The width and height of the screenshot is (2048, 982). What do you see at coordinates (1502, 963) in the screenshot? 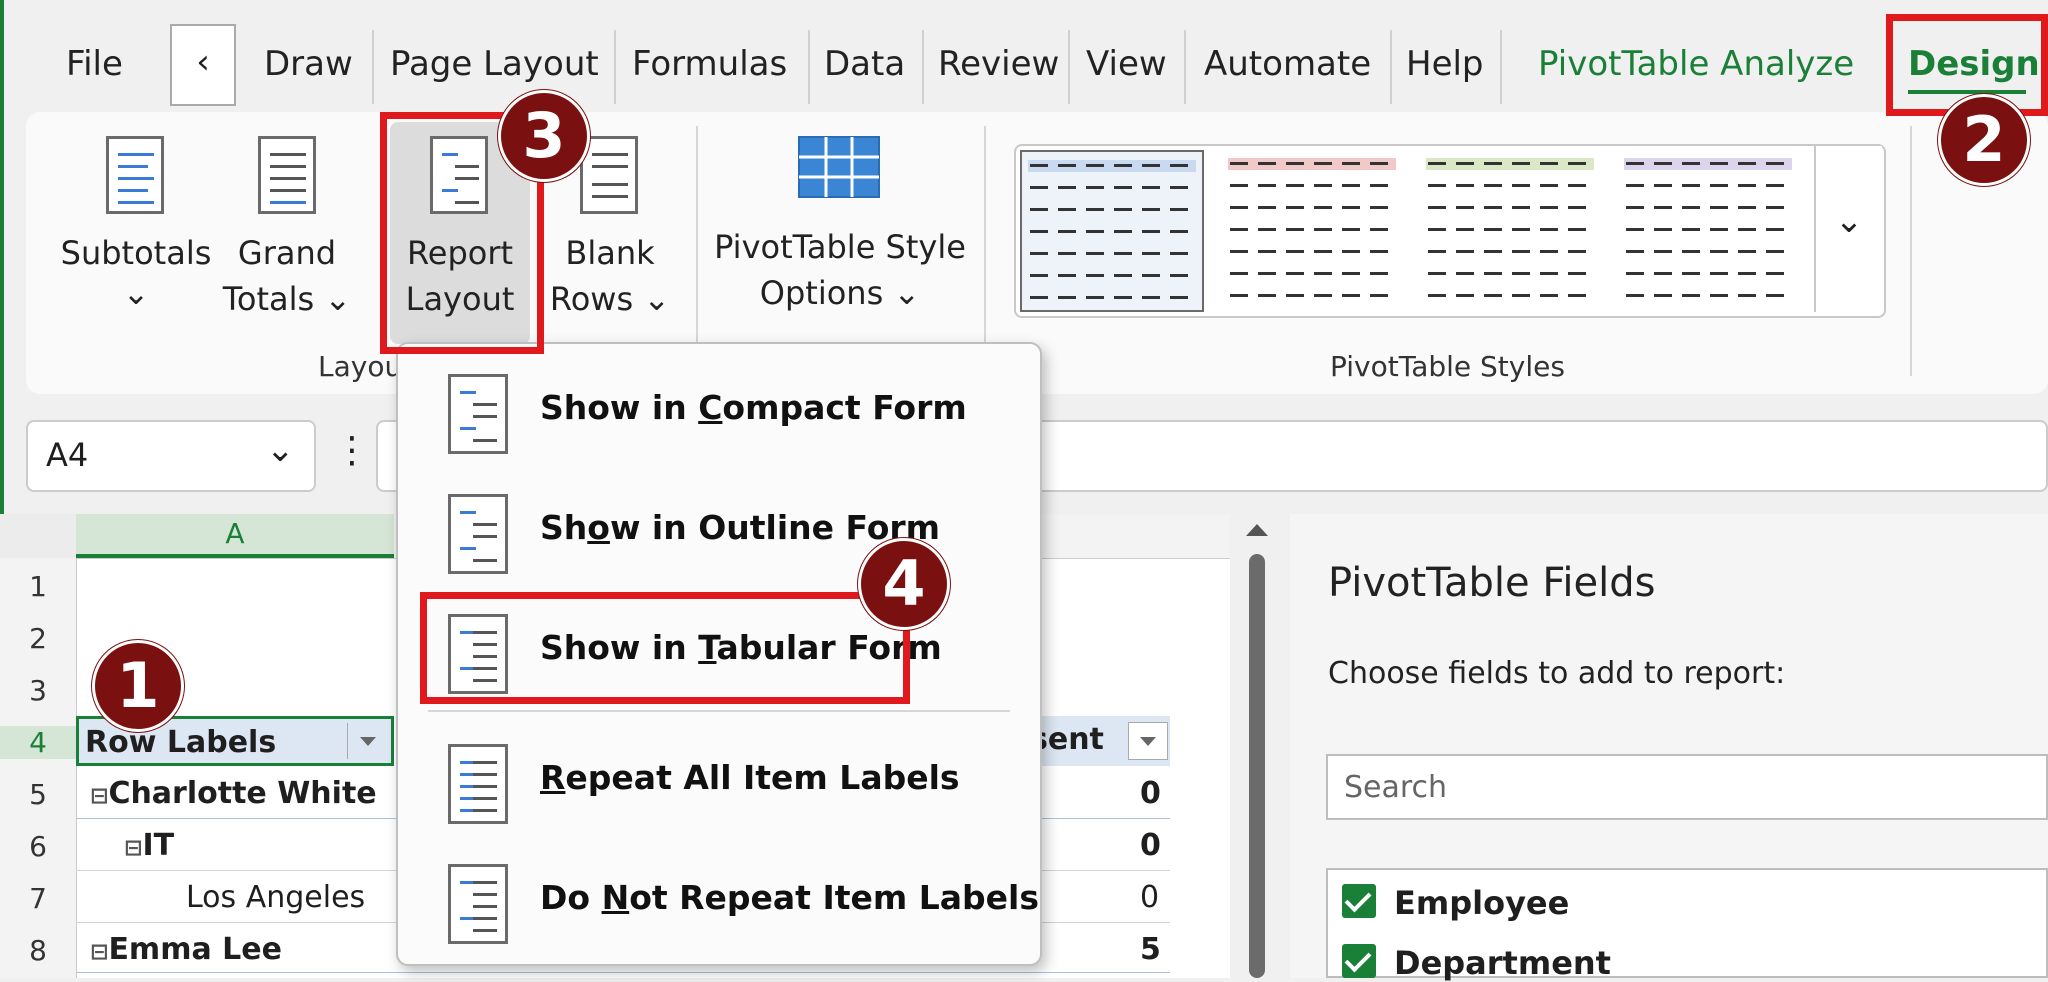
I see `field-item-department: Department` at bounding box center [1502, 963].